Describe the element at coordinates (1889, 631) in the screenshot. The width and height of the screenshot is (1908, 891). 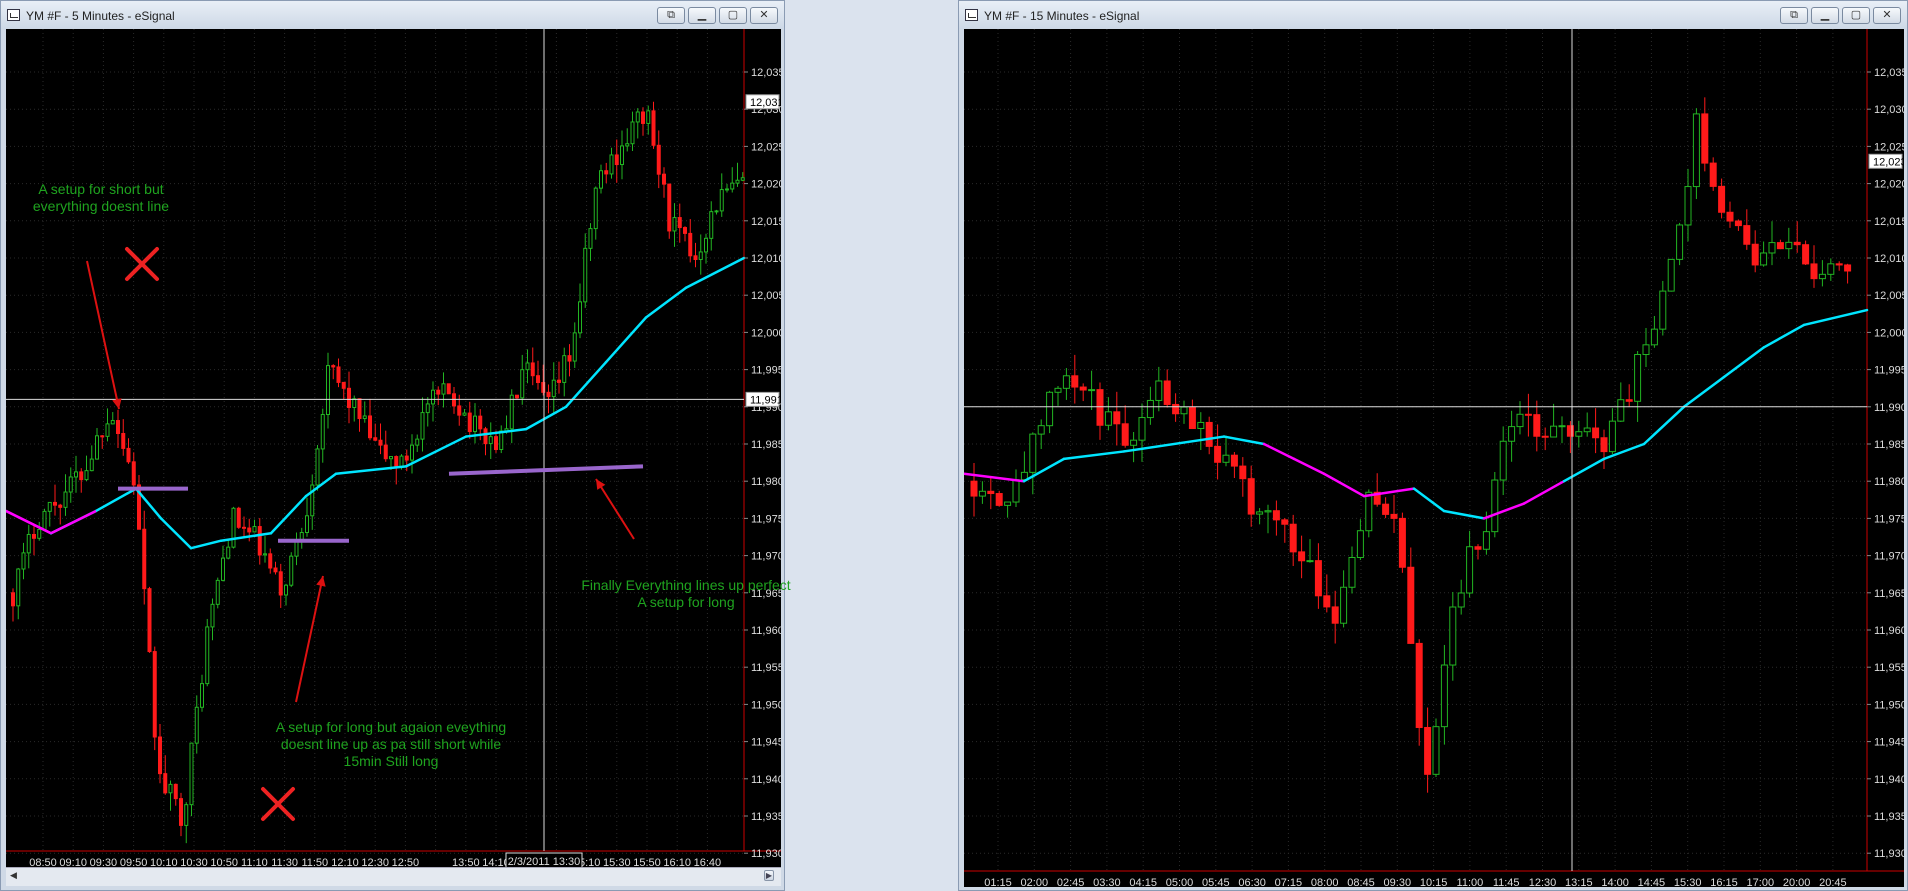
I see `price-label: 11,960` at that location.